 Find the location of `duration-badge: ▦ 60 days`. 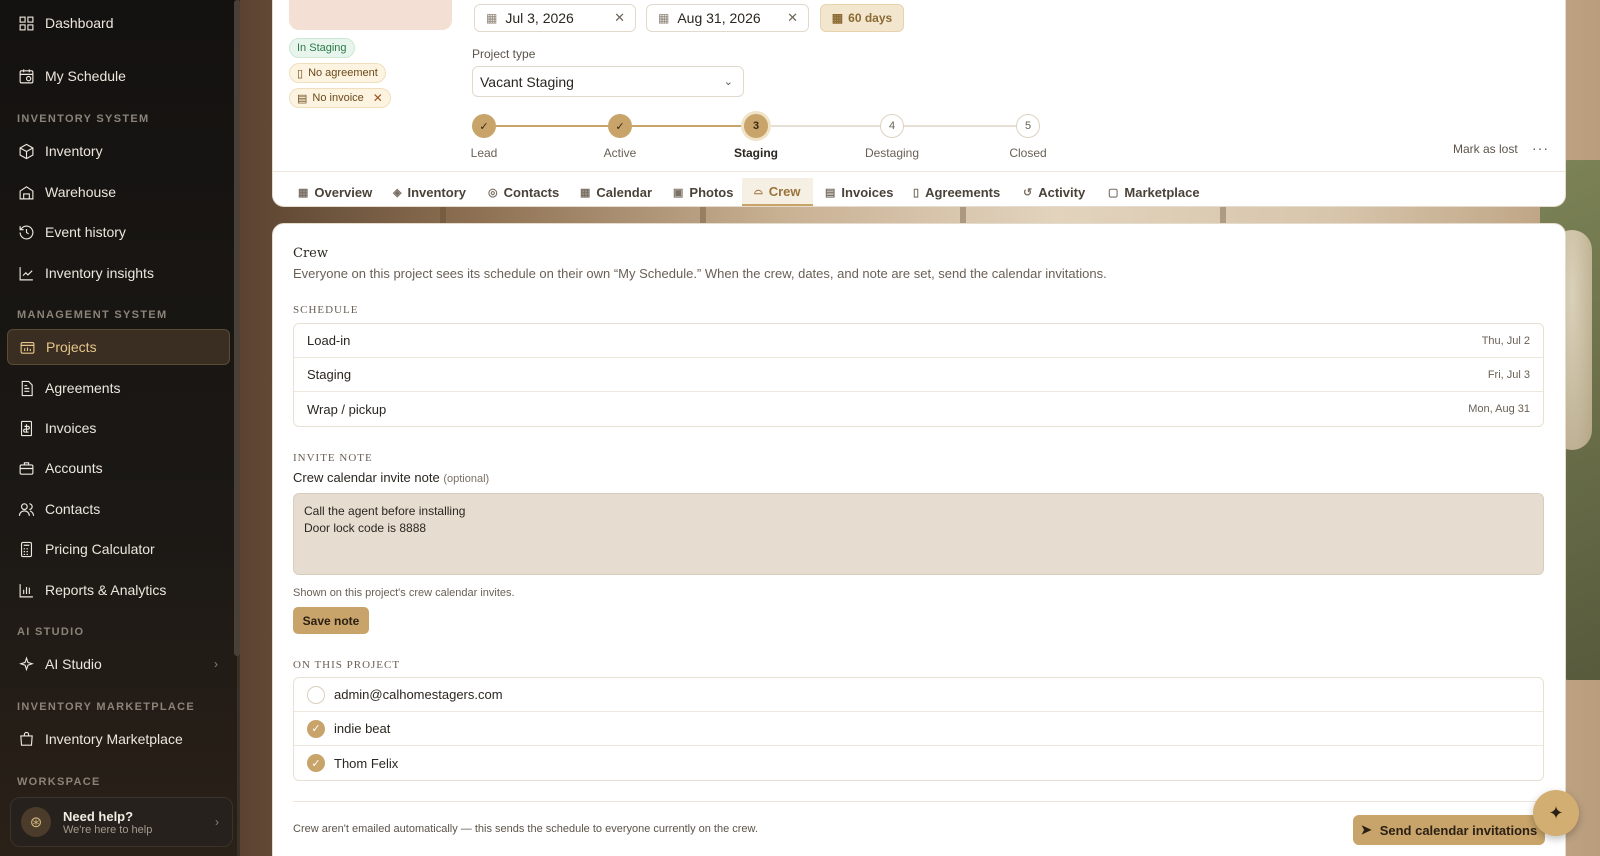

duration-badge: ▦ 60 days is located at coordinates (862, 18).